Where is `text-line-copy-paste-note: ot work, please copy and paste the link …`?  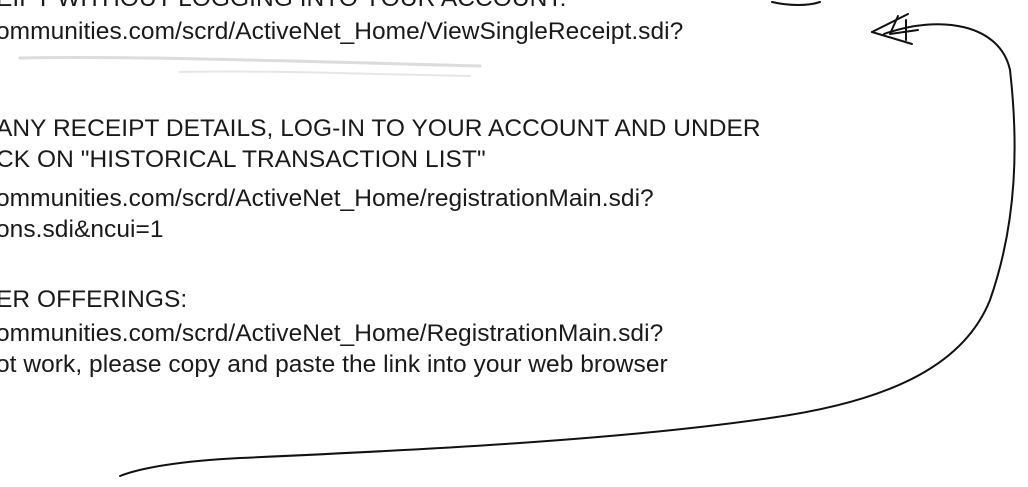 text-line-copy-paste-note: ot work, please copy and paste the link … is located at coordinates (334, 364).